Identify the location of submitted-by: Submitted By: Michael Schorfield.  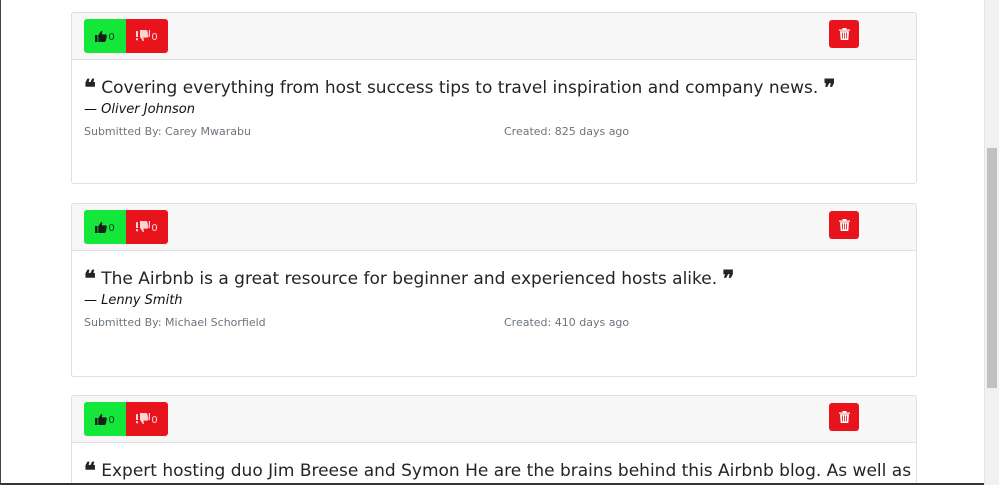
(175, 322).